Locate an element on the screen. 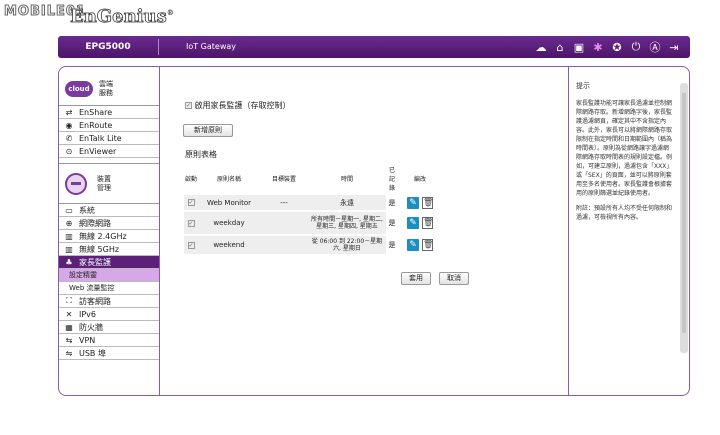  table-row: ✓ Web Monitor --- 永遠 是 ✎ 🗑 is located at coordinates (313, 202).